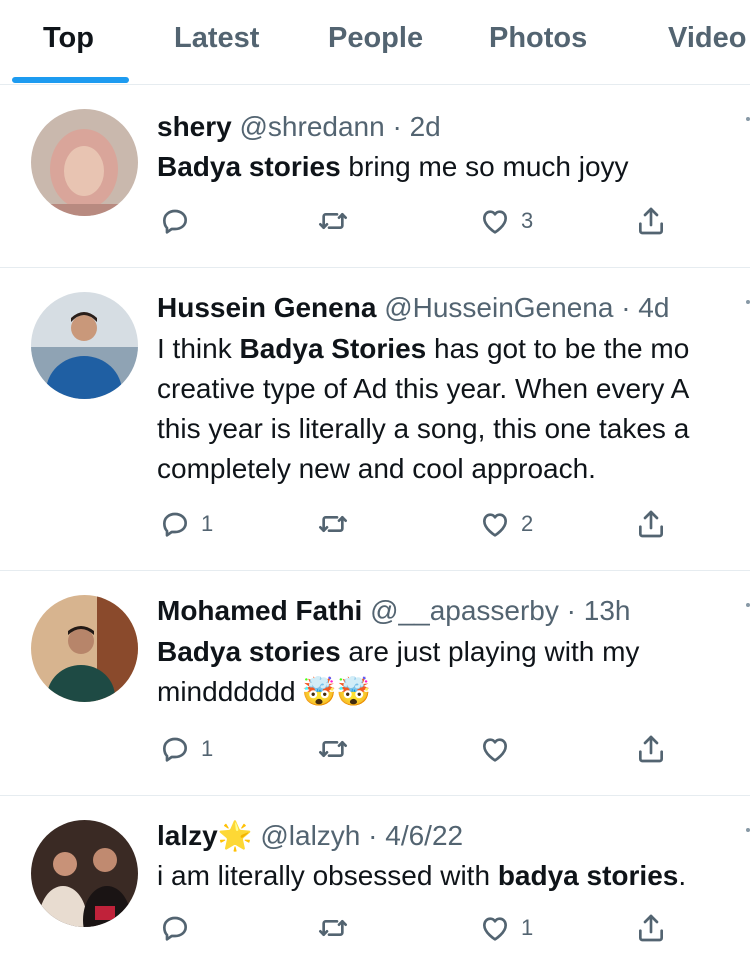 The width and height of the screenshot is (750, 978). I want to click on tweet-text-plain: bring me so much joyy, so click(484, 166).